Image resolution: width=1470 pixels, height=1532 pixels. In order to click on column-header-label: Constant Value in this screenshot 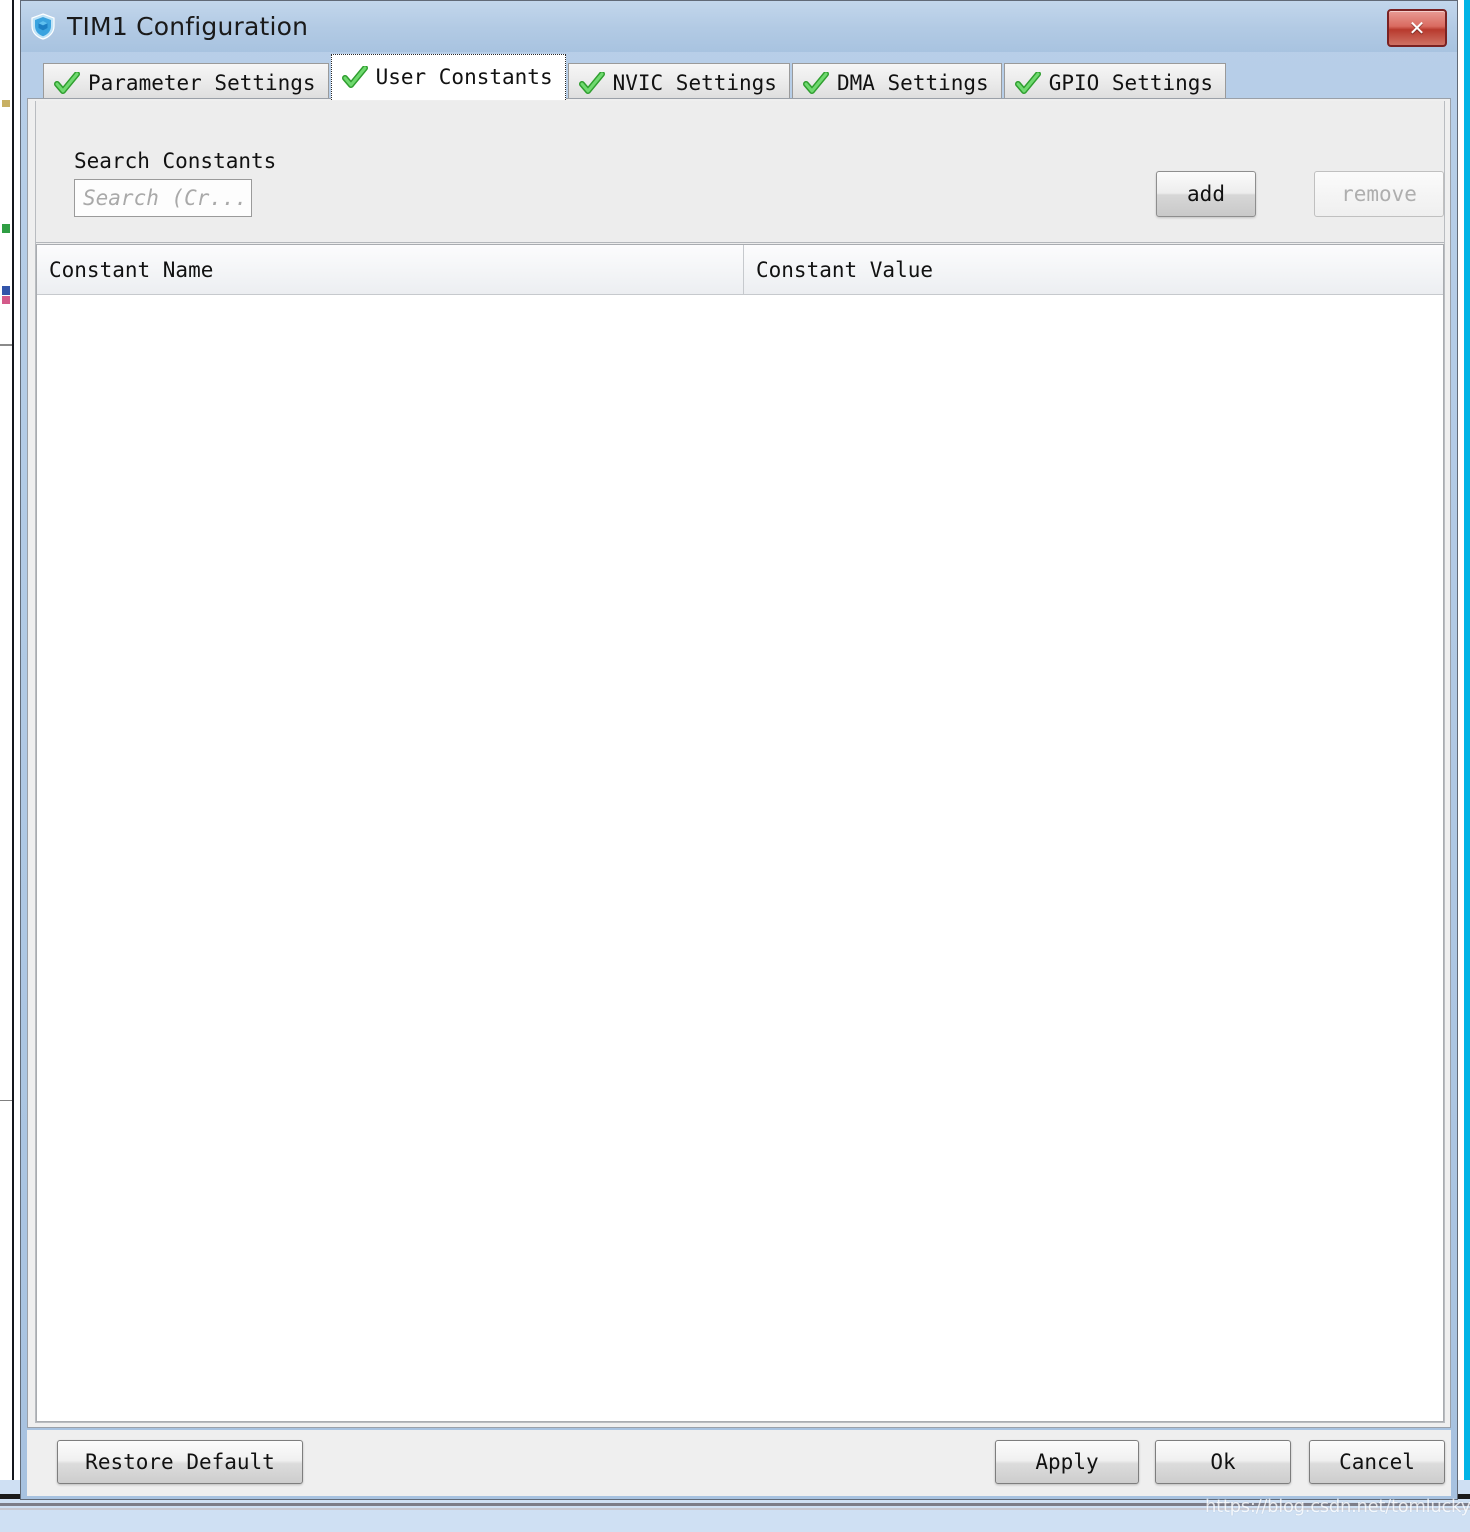, I will do `click(845, 269)`.